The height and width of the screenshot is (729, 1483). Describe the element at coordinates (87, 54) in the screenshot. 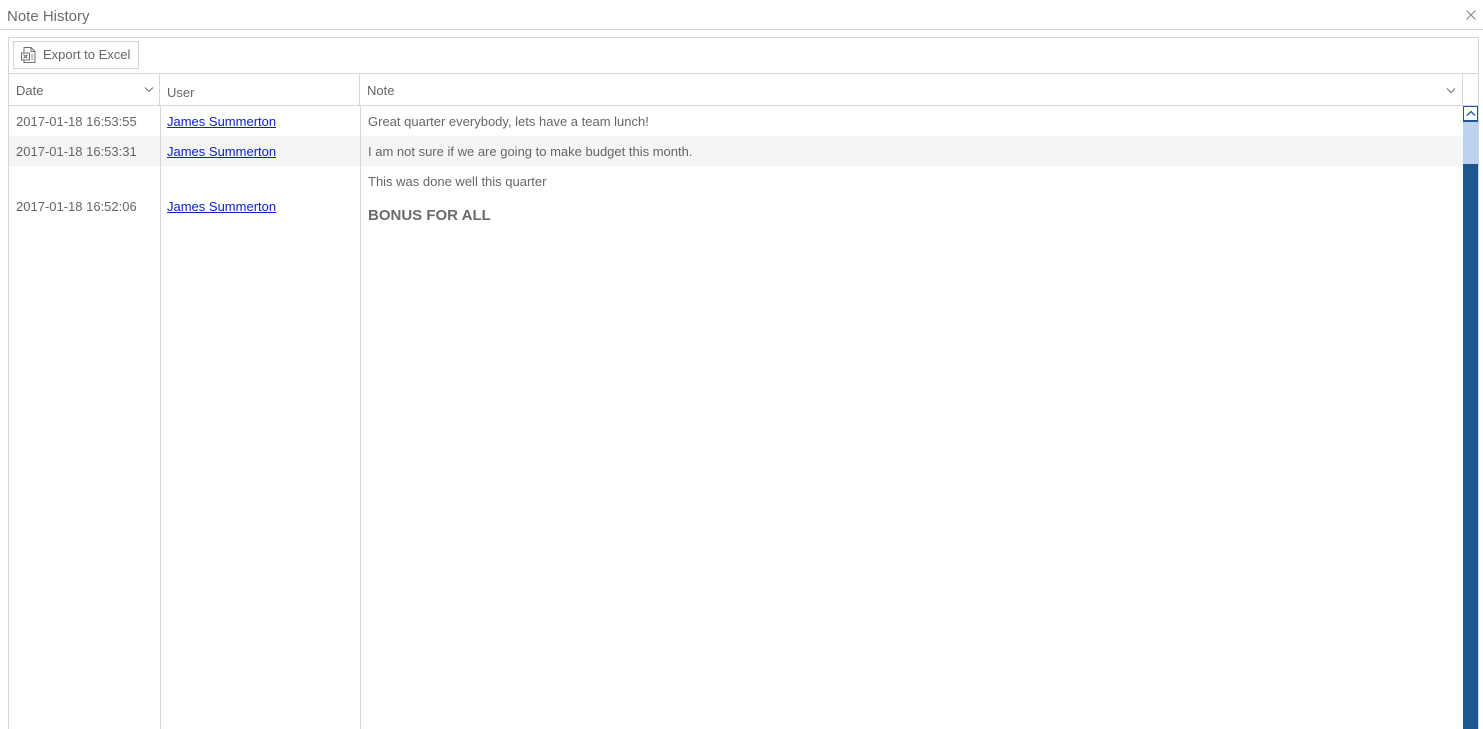

I see `export-button-label: Export to Excel` at that location.